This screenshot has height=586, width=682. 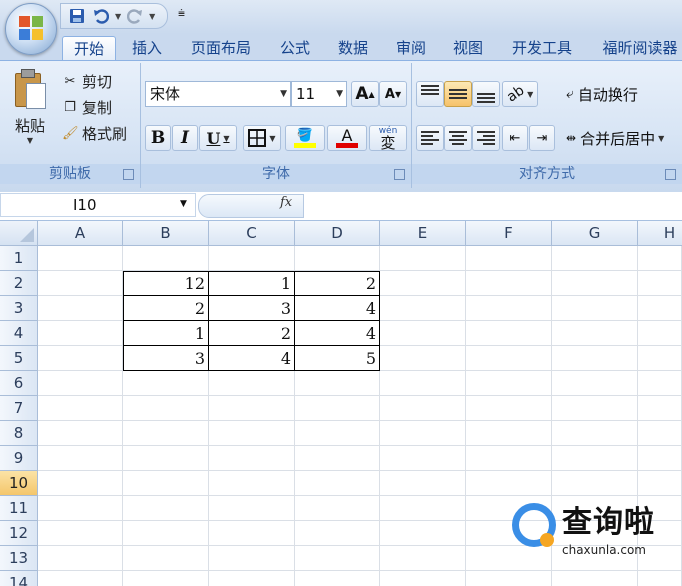 I want to click on decrease-indent-button: ⇤, so click(x=515, y=138).